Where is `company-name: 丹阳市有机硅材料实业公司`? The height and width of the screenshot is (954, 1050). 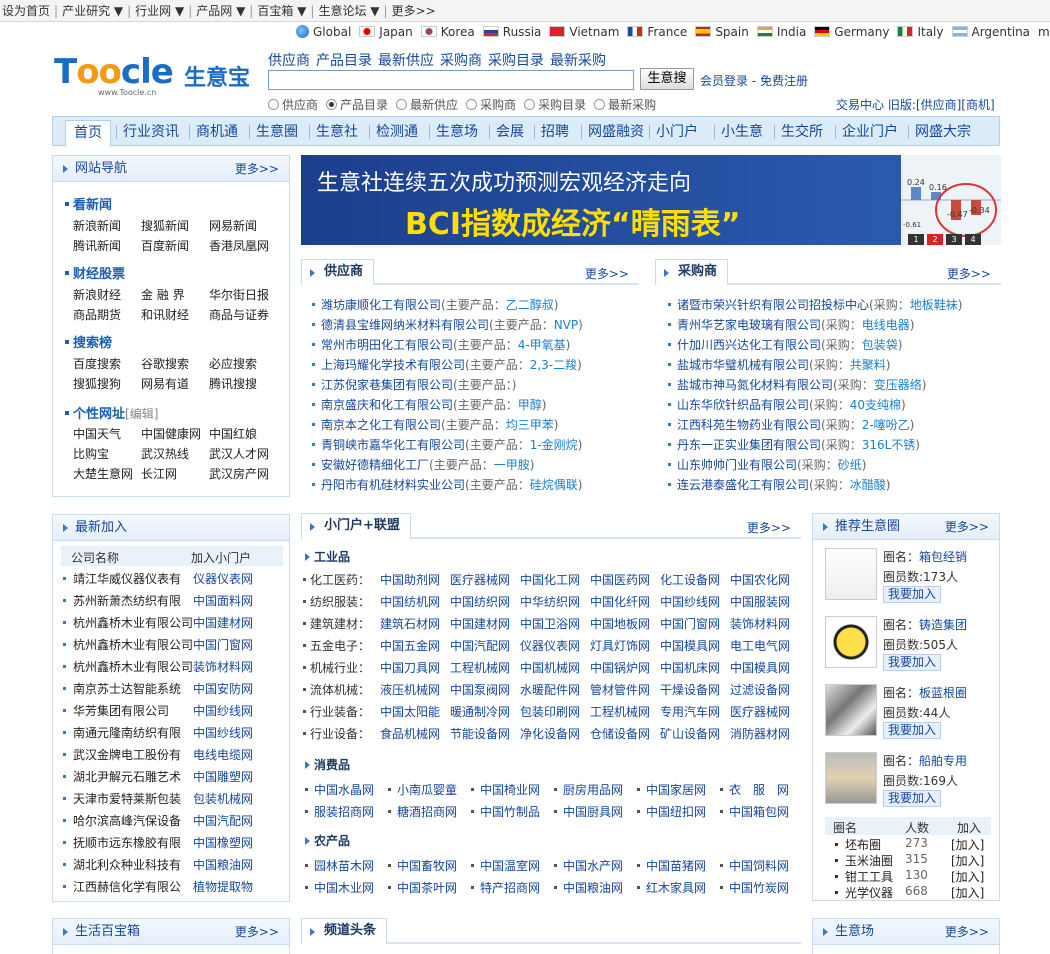 company-name: 丹阳市有机硅材料实业公司 is located at coordinates (393, 485).